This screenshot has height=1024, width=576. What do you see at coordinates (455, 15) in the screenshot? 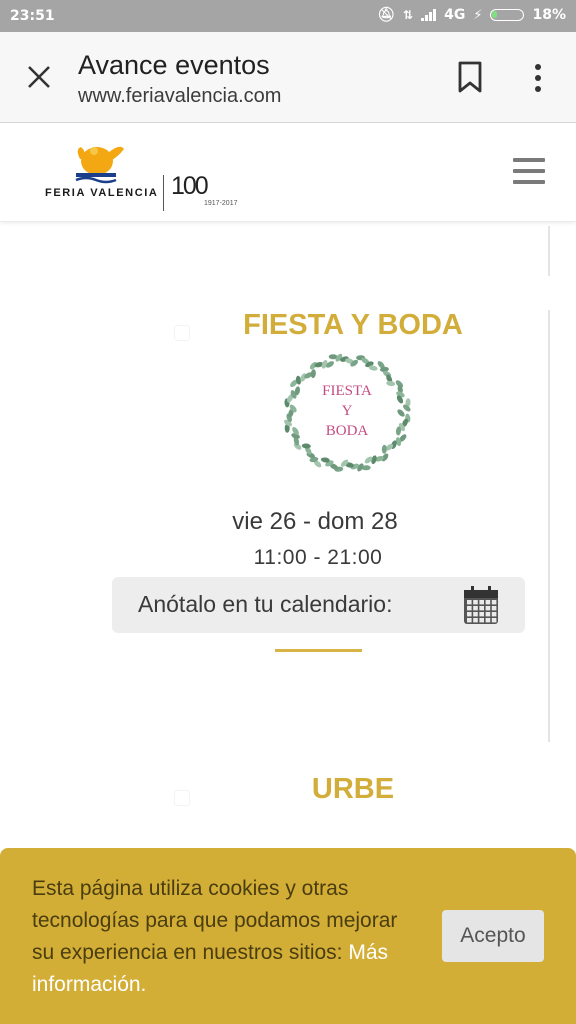
I see `network-type: 4G` at bounding box center [455, 15].